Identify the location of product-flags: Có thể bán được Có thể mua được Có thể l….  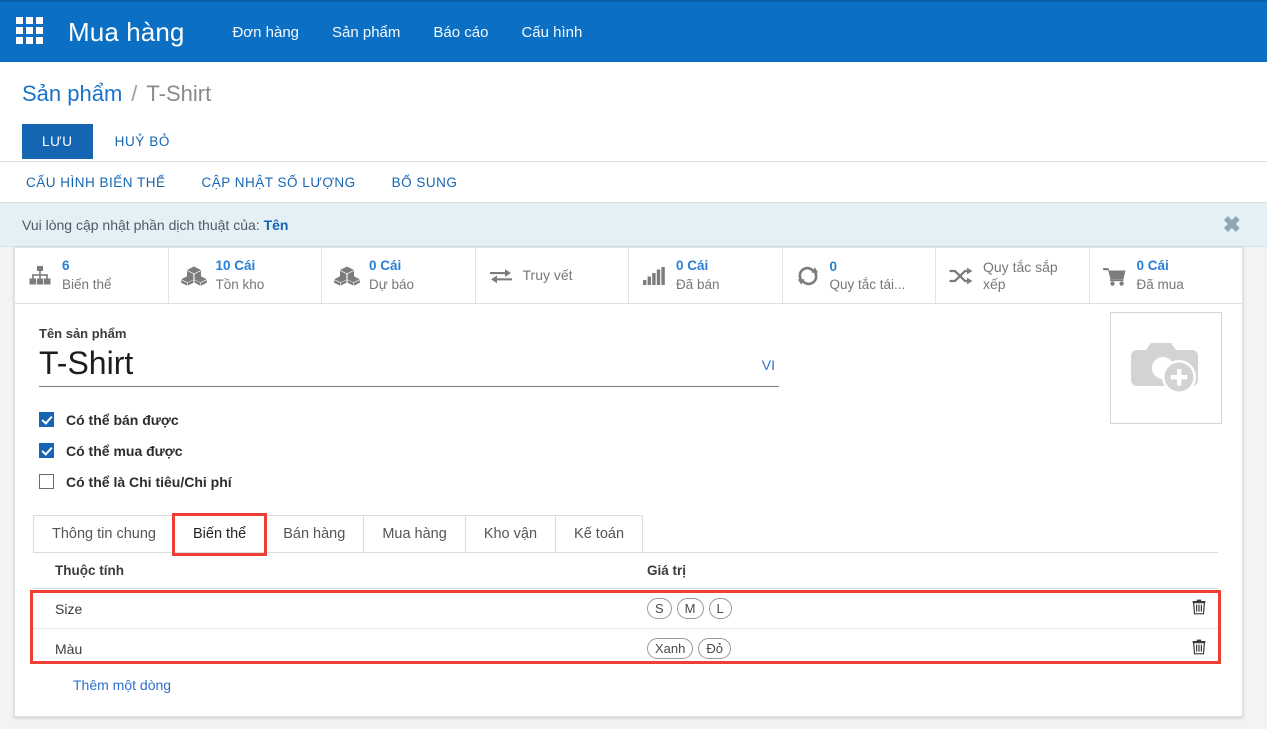
(628, 450).